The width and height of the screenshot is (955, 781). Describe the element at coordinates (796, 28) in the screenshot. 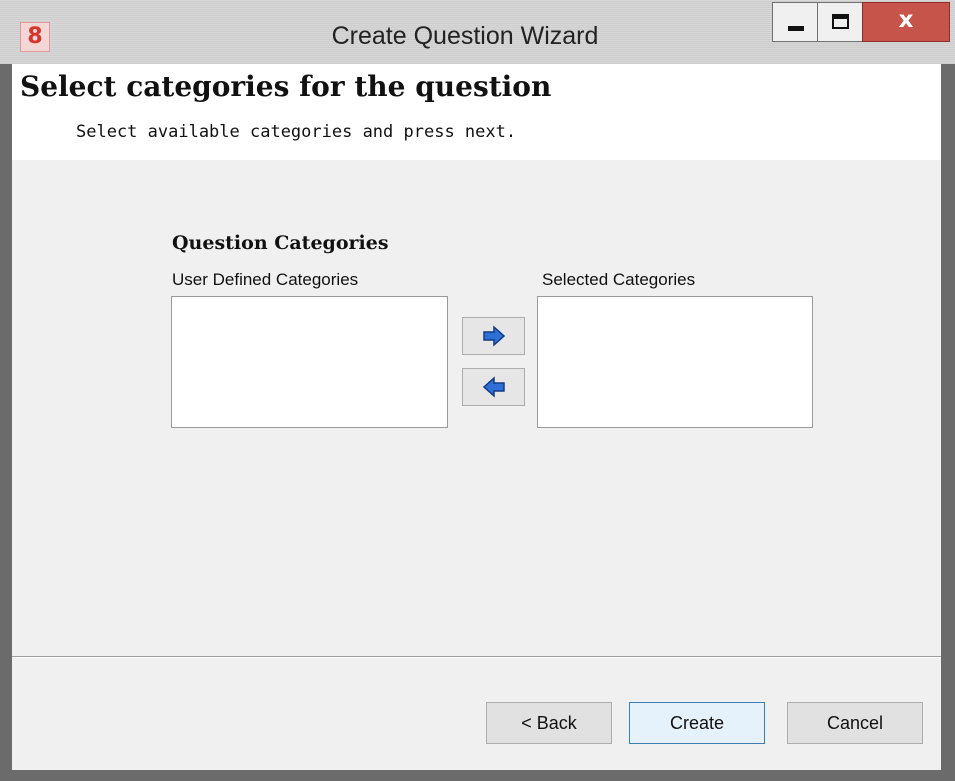

I see `minimize-icon` at that location.